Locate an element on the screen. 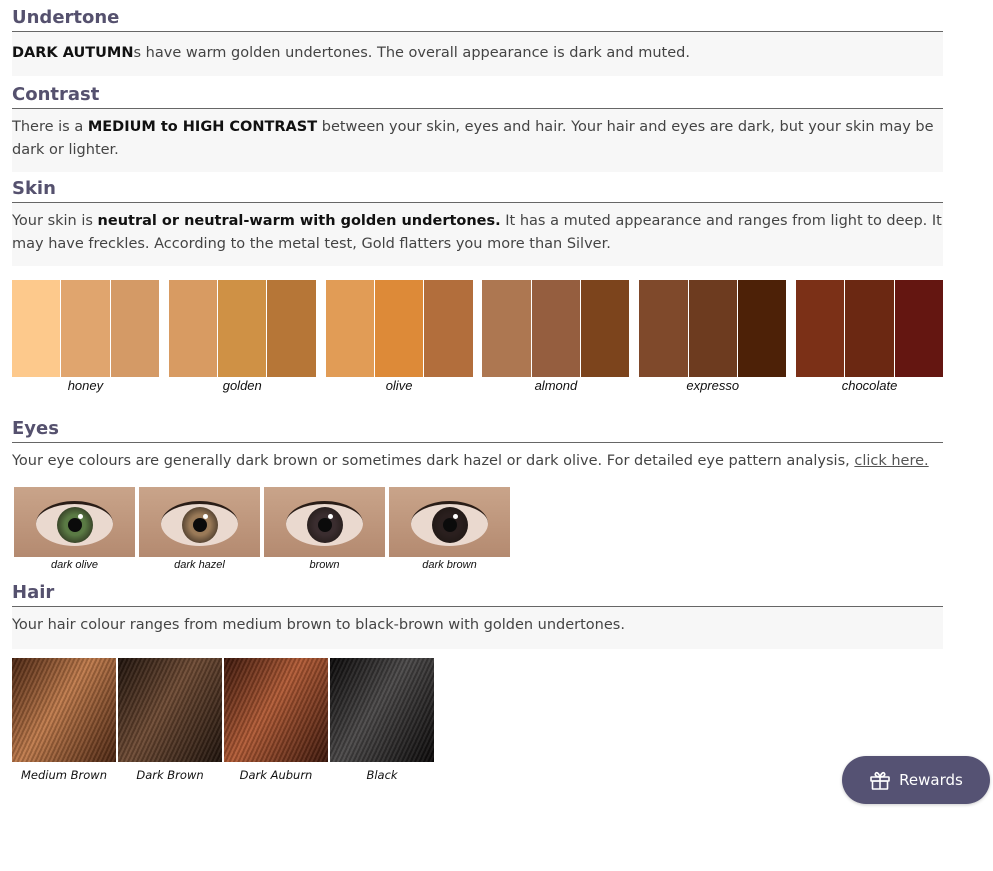  skin-swatch-honey: honey is located at coordinates (85, 336).